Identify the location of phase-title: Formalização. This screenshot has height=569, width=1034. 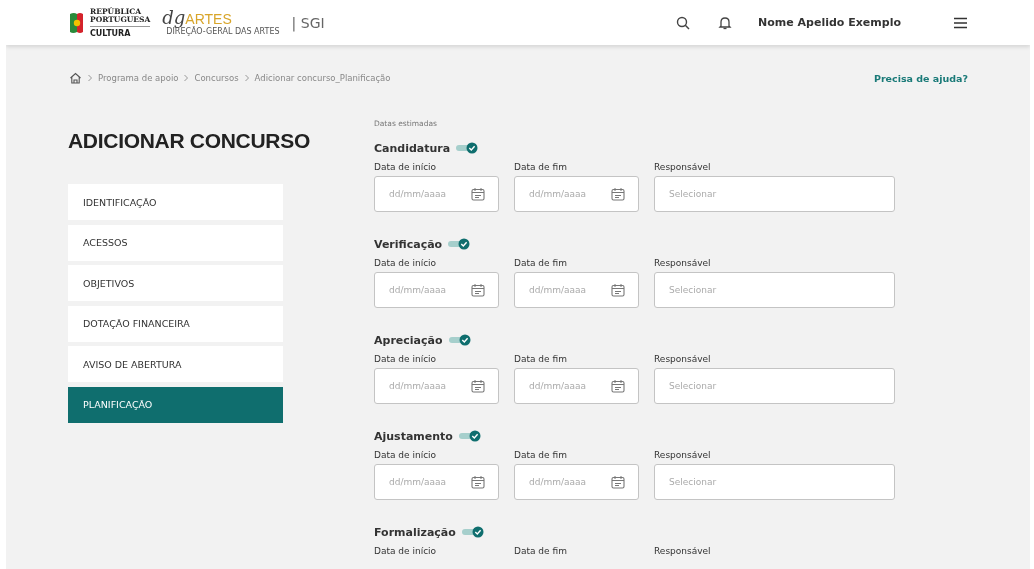
(415, 532).